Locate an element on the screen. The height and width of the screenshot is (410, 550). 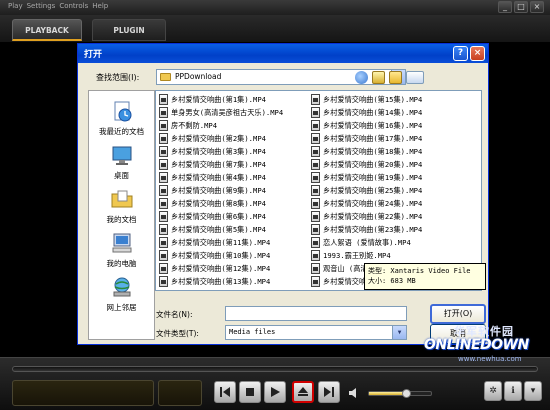
places-bar: 我最近的文档 桌面 我的文档 我的电脑 网上邻居 is located at coordinates (121, 215).